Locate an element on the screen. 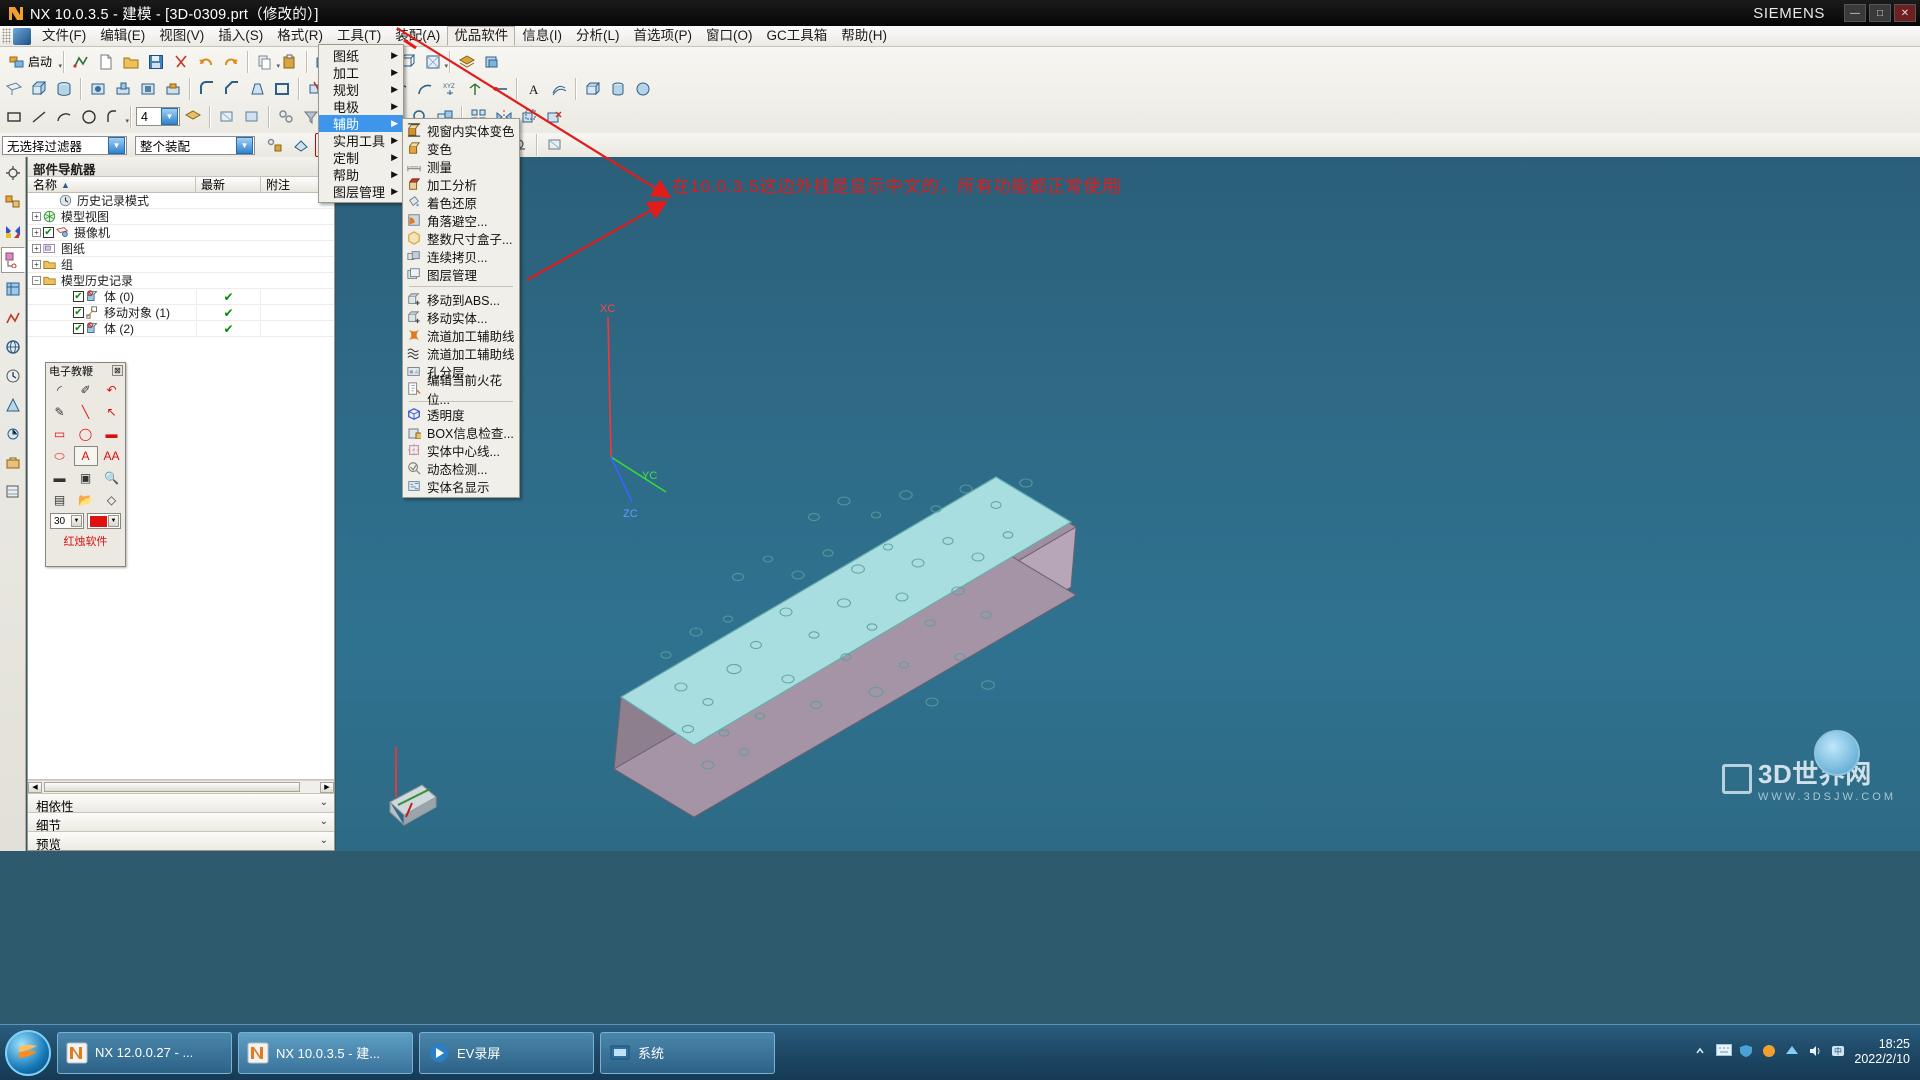  menu-entry-7: 帮助 ▶ is located at coordinates (361, 174).